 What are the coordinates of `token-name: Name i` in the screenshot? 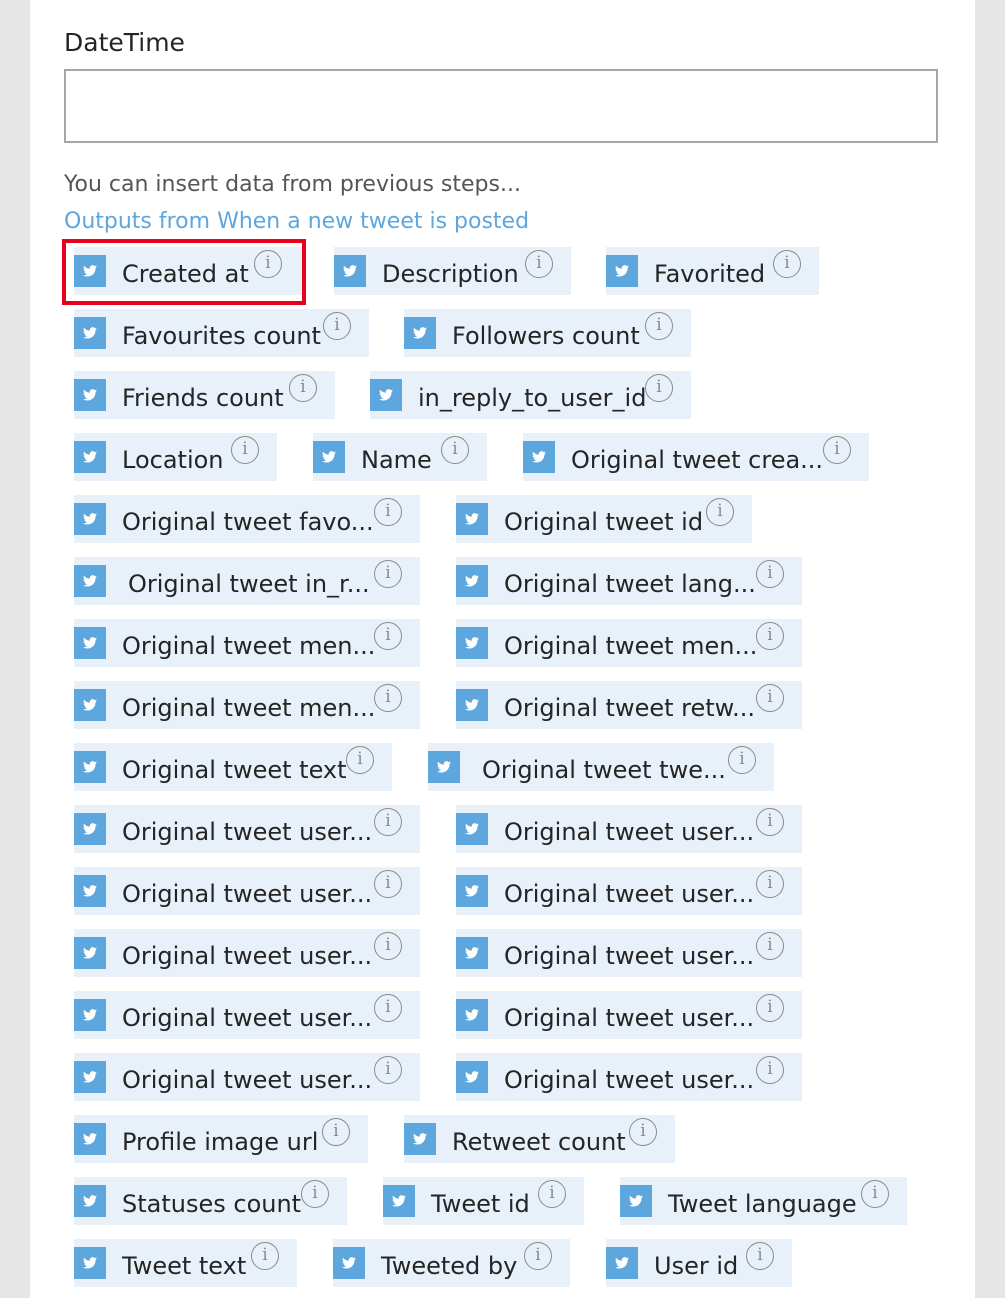 It's located at (400, 457).